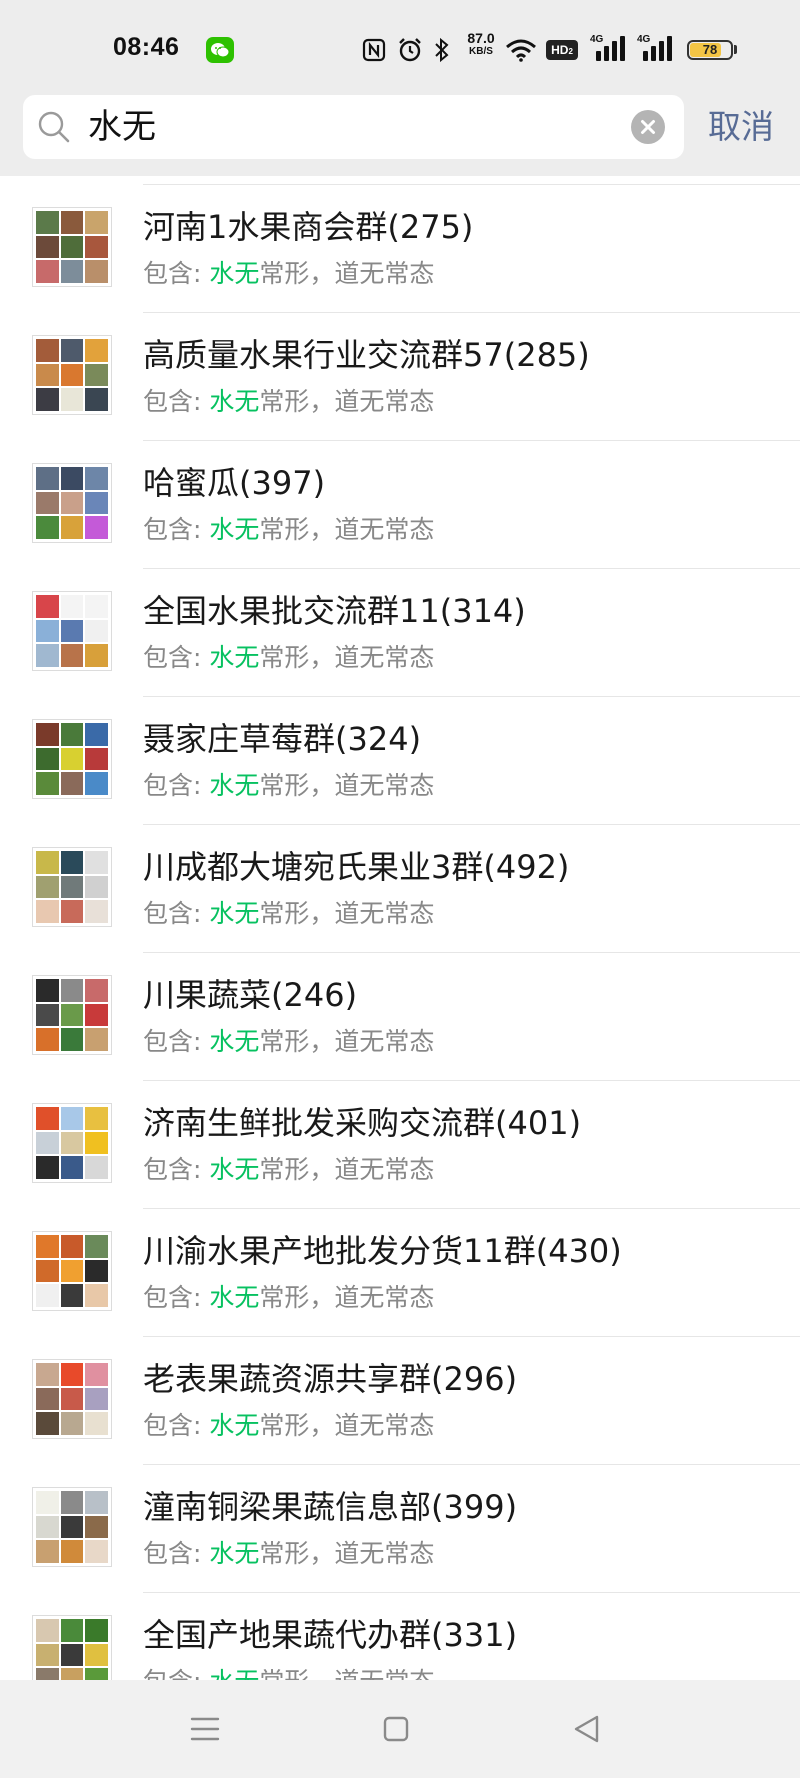 The width and height of the screenshot is (800, 1778). What do you see at coordinates (400, 377) in the screenshot?
I see `group-result-item: 高质量水果行业交流群57(285) 包含: 水无常形，道无常态` at bounding box center [400, 377].